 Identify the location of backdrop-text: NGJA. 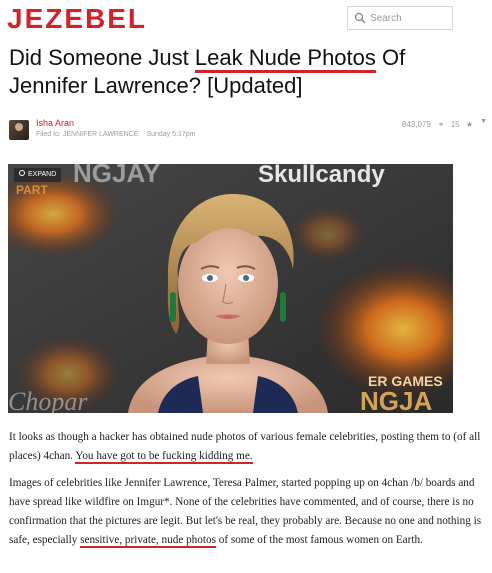
(396, 399).